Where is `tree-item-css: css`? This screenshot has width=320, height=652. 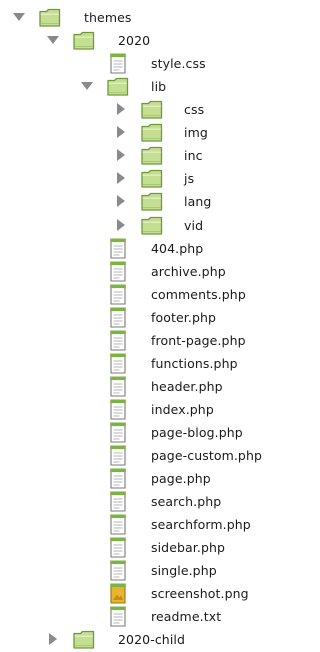 tree-item-css: css is located at coordinates (135, 109).